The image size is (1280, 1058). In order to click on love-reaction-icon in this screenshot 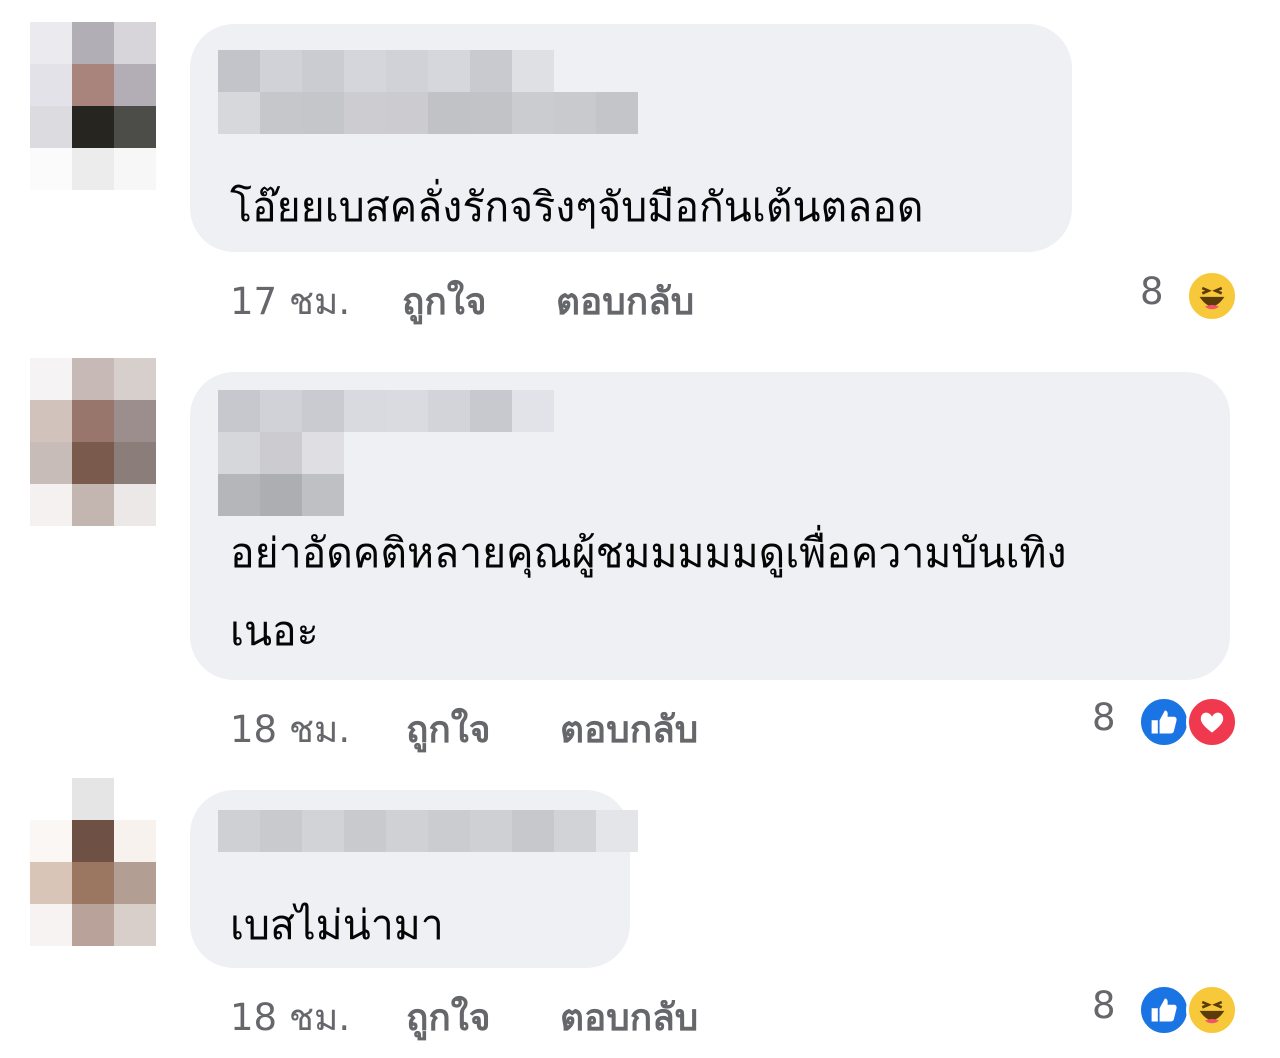, I will do `click(1212, 722)`.